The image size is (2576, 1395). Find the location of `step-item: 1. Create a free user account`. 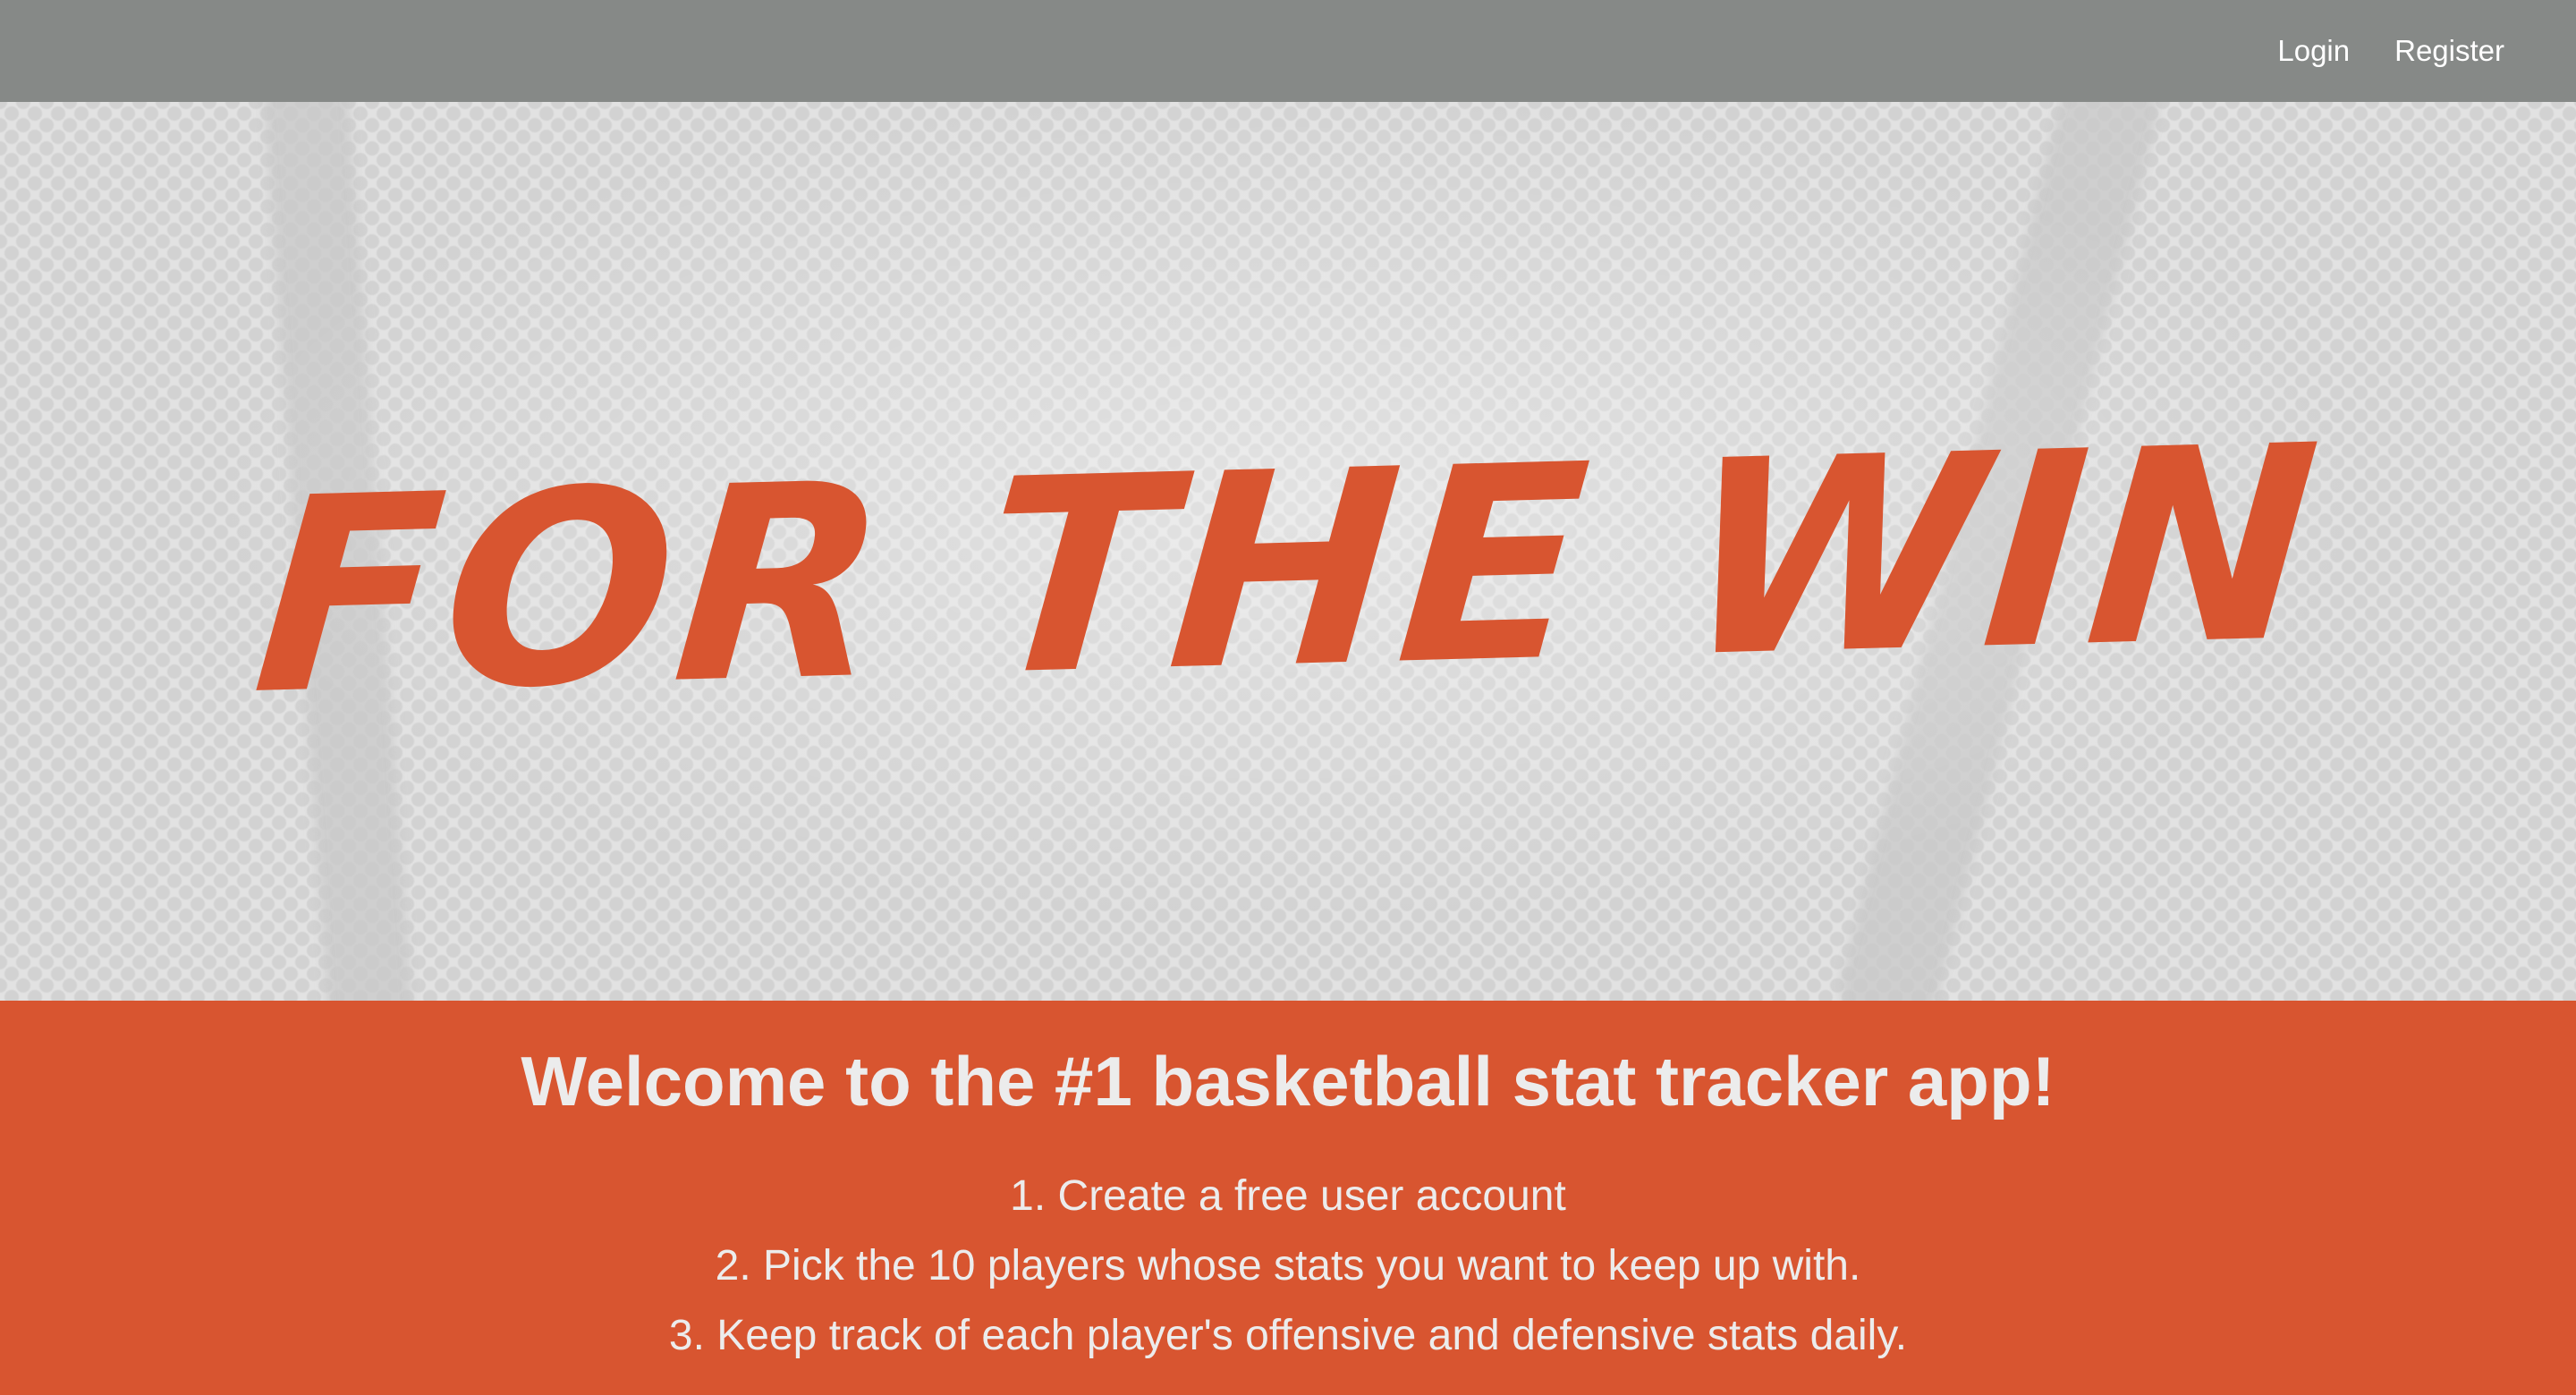

step-item: 1. Create a free user account is located at coordinates (1288, 1196).